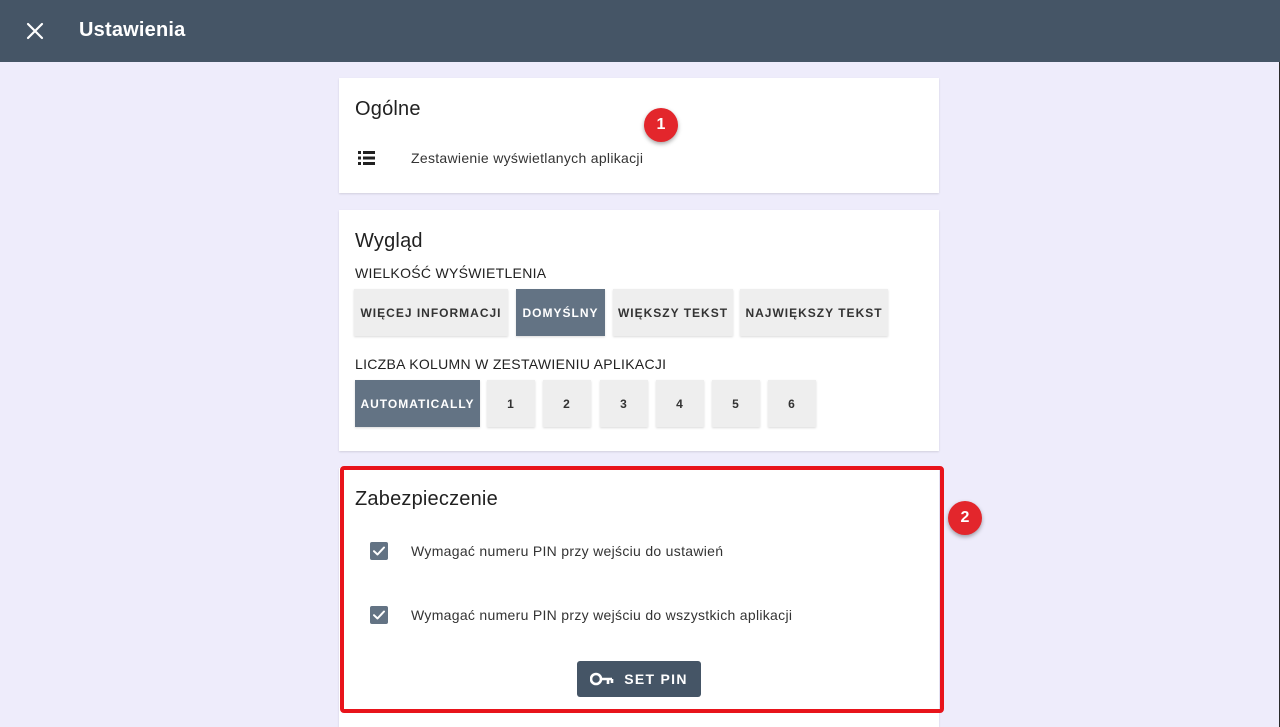  I want to click on columns-1-button: 1, so click(511, 403).